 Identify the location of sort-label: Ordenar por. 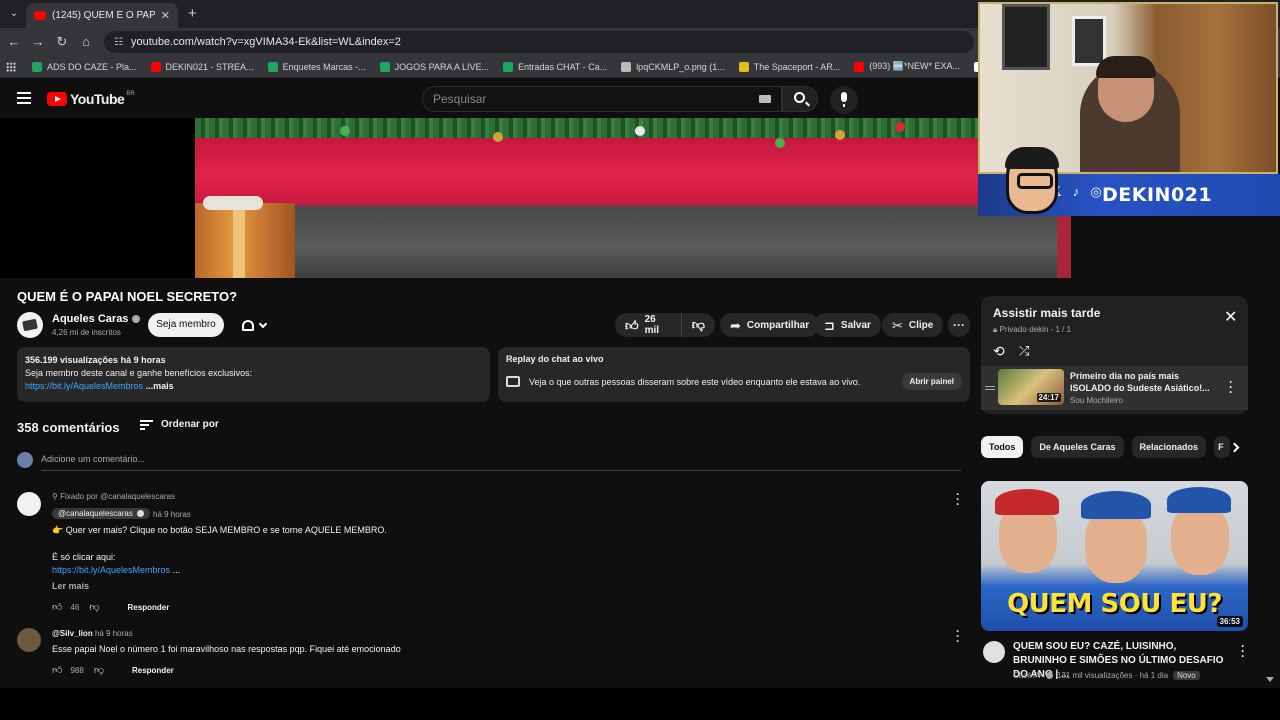
(190, 424).